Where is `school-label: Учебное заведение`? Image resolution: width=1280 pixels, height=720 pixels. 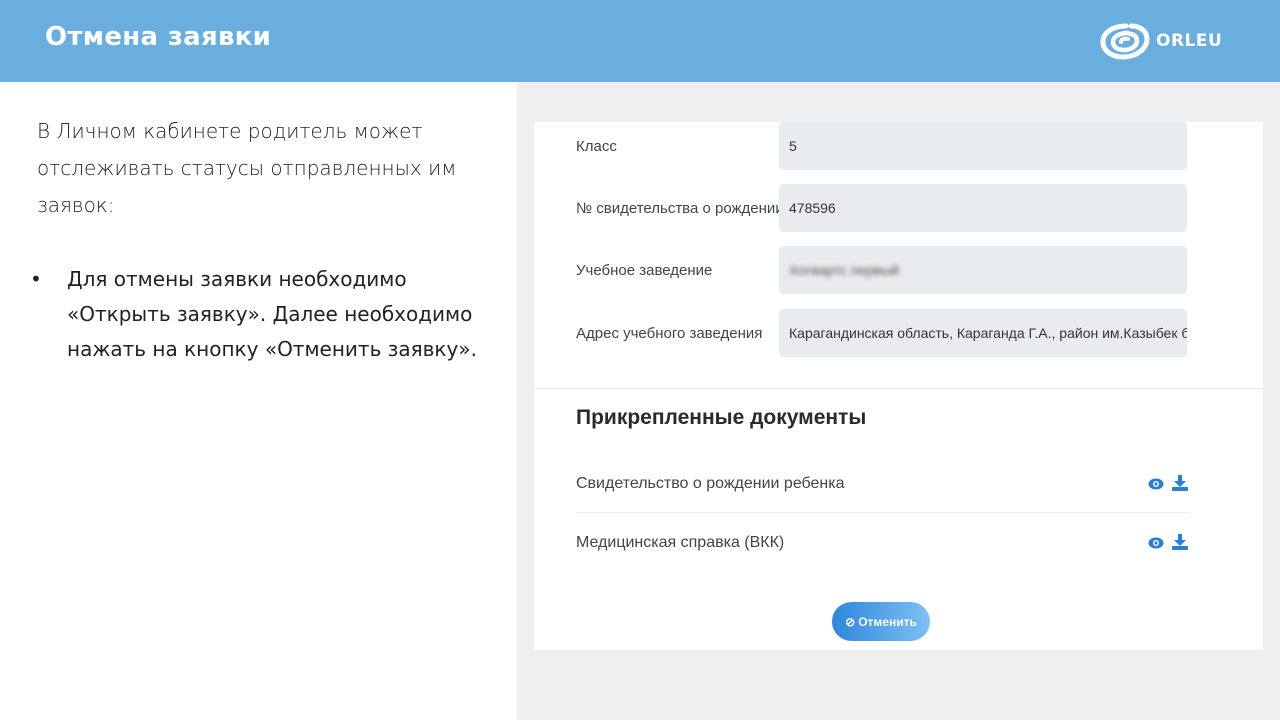
school-label: Учебное заведение is located at coordinates (644, 270).